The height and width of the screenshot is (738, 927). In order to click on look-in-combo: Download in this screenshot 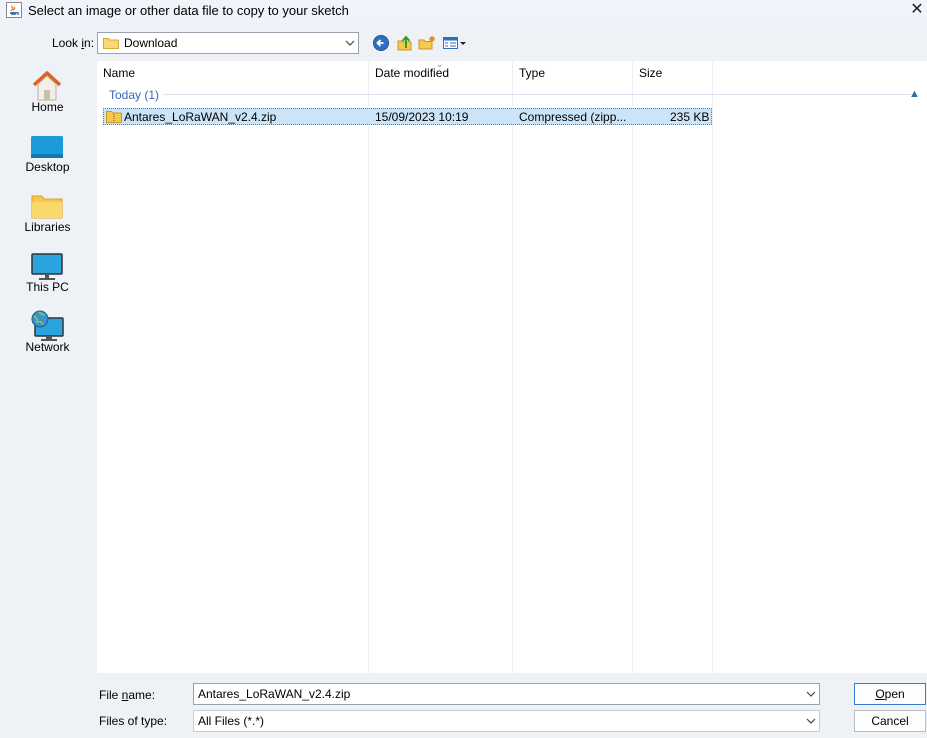, I will do `click(228, 43)`.